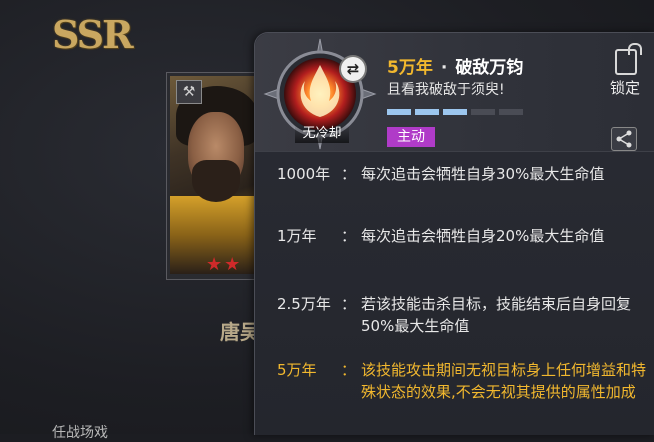 Image resolution: width=654 pixels, height=442 pixels. Describe the element at coordinates (93, 34) in the screenshot. I see `rarity-badge: SSR` at that location.